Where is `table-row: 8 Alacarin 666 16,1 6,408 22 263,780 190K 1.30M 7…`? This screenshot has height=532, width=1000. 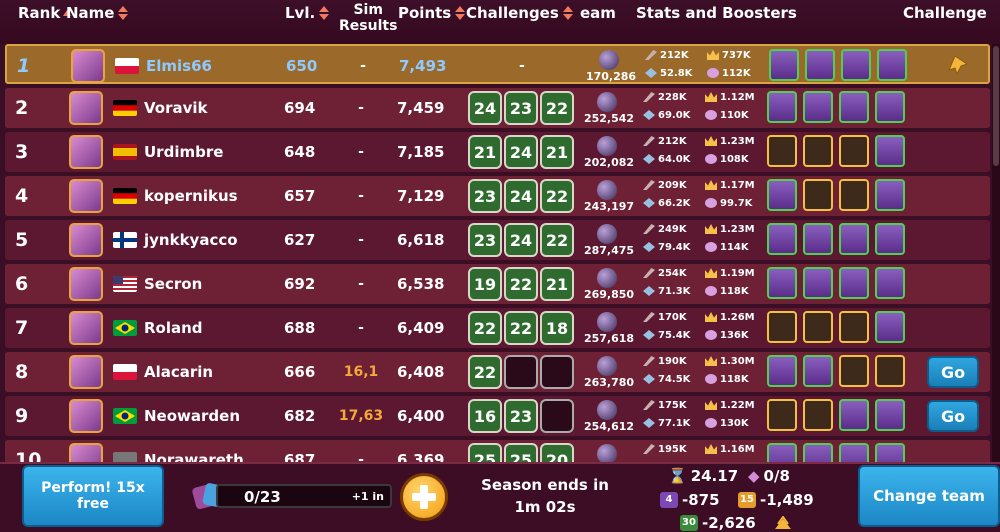 table-row: 8 Alacarin 666 16,1 6,408 22 263,780 190K 1.30M 7… is located at coordinates (497, 372).